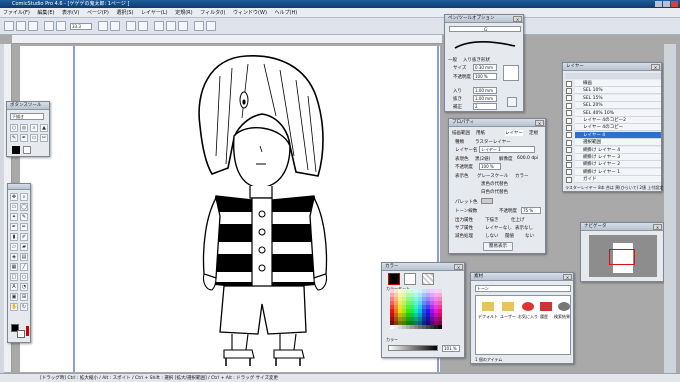 The image size is (680, 382). What do you see at coordinates (670, 208) in the screenshot?
I see `right-dock-scrollbar` at bounding box center [670, 208].